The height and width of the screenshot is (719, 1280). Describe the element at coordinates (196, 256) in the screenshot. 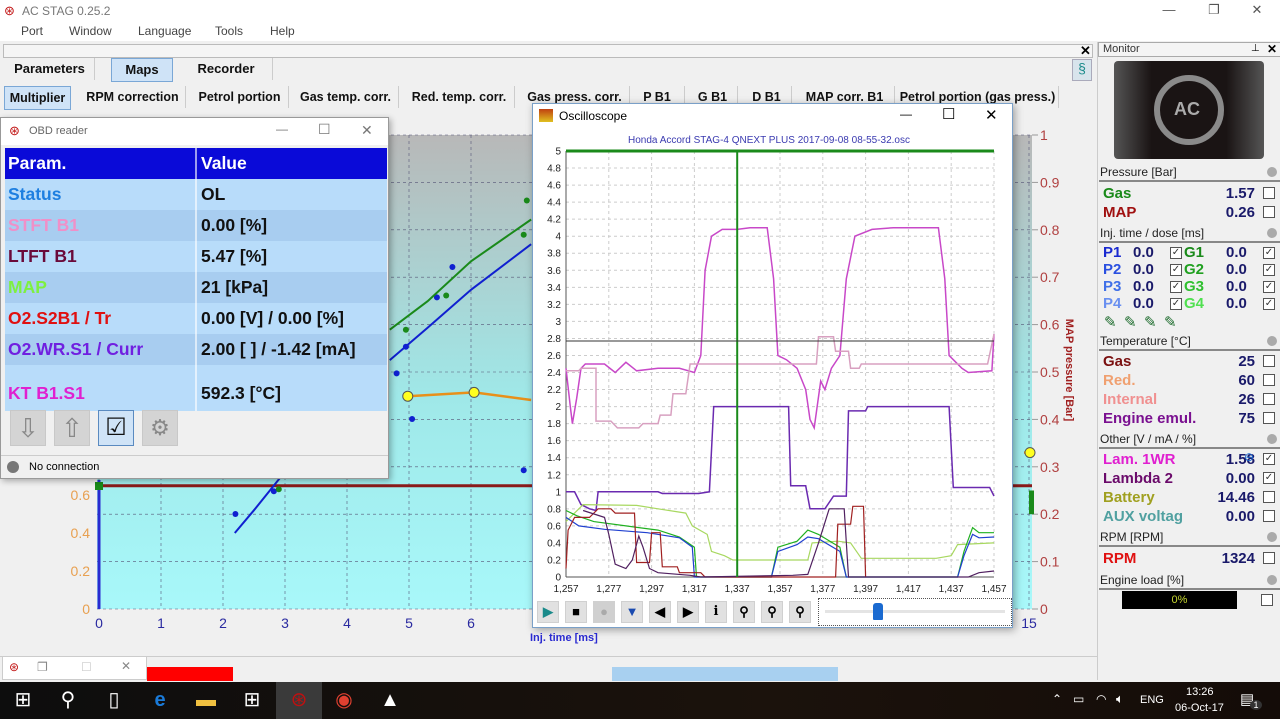

I see `obd-row: LTFT B1 5.47 [%]` at that location.